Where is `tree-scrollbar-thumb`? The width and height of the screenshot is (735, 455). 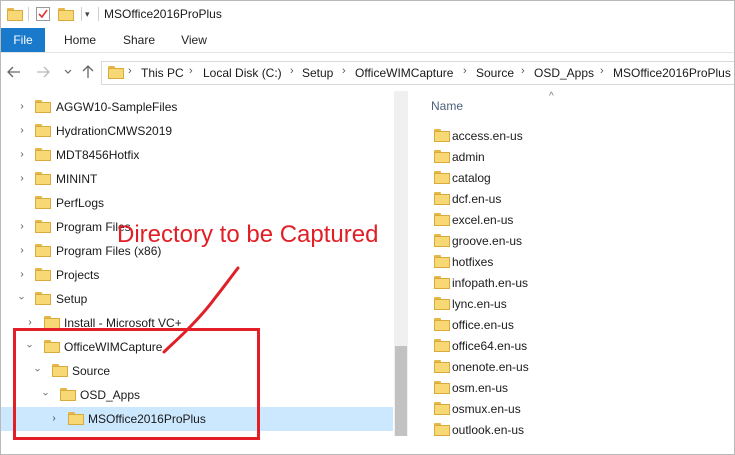 tree-scrollbar-thumb is located at coordinates (401, 391).